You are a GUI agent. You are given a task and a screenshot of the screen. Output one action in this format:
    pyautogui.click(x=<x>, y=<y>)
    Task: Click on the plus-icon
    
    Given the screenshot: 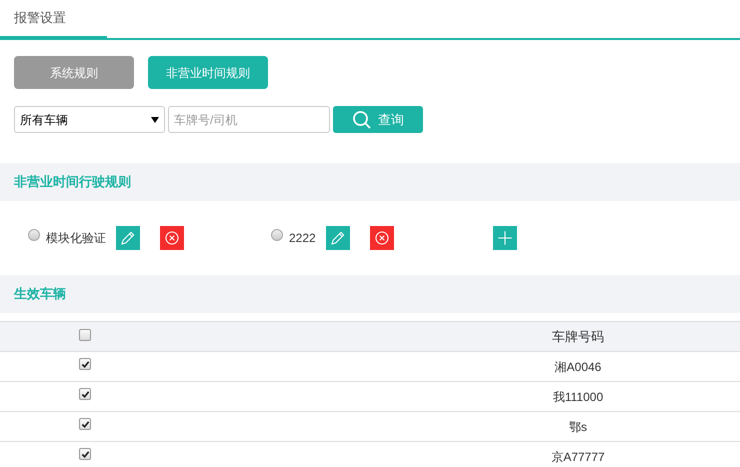 What is the action you would take?
    pyautogui.click(x=505, y=238)
    